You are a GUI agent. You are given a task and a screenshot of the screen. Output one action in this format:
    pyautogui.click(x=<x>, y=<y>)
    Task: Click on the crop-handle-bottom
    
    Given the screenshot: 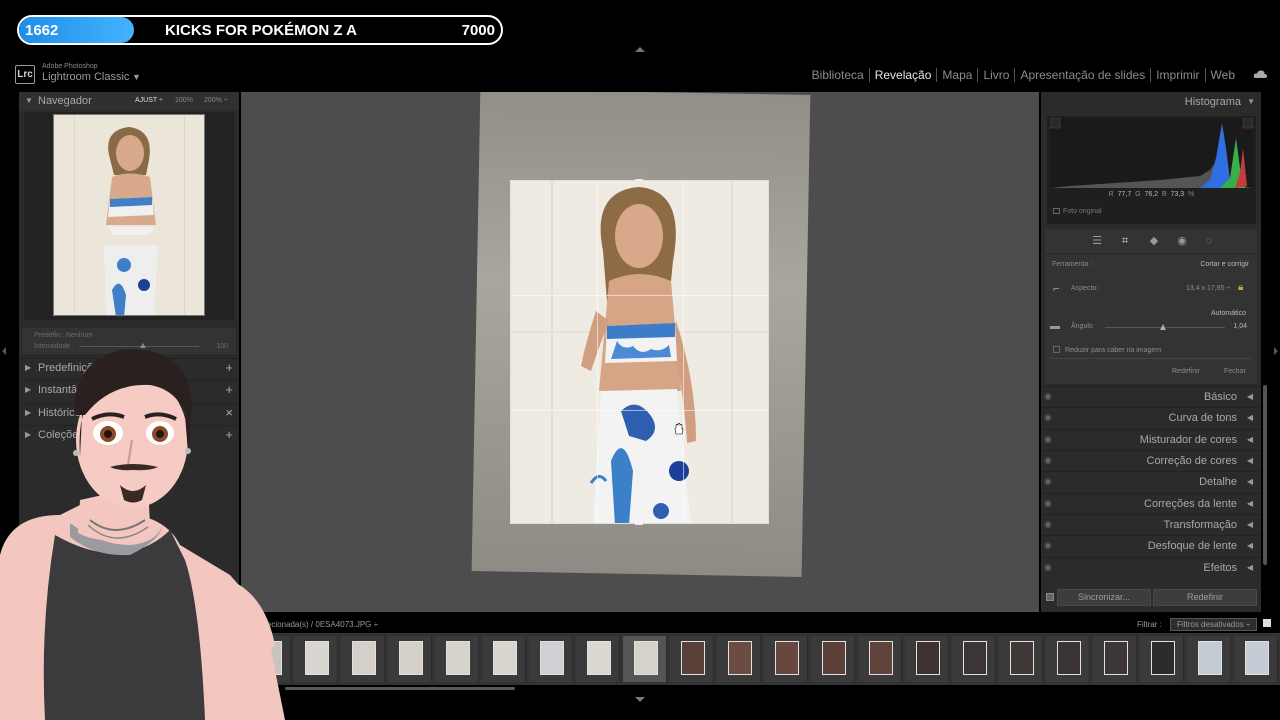 What is the action you would take?
    pyautogui.click(x=639, y=524)
    